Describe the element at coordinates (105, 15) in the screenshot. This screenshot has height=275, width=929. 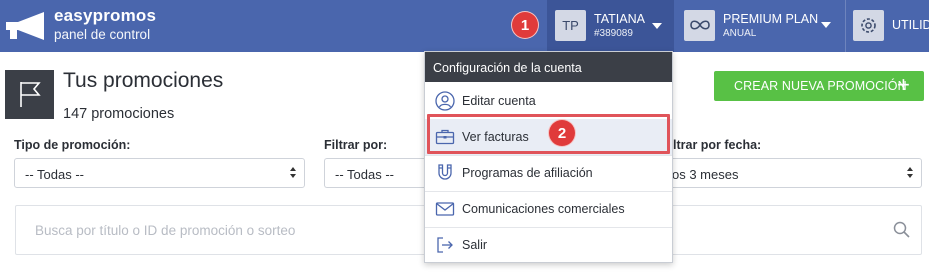
I see `brand-name: easypromos` at that location.